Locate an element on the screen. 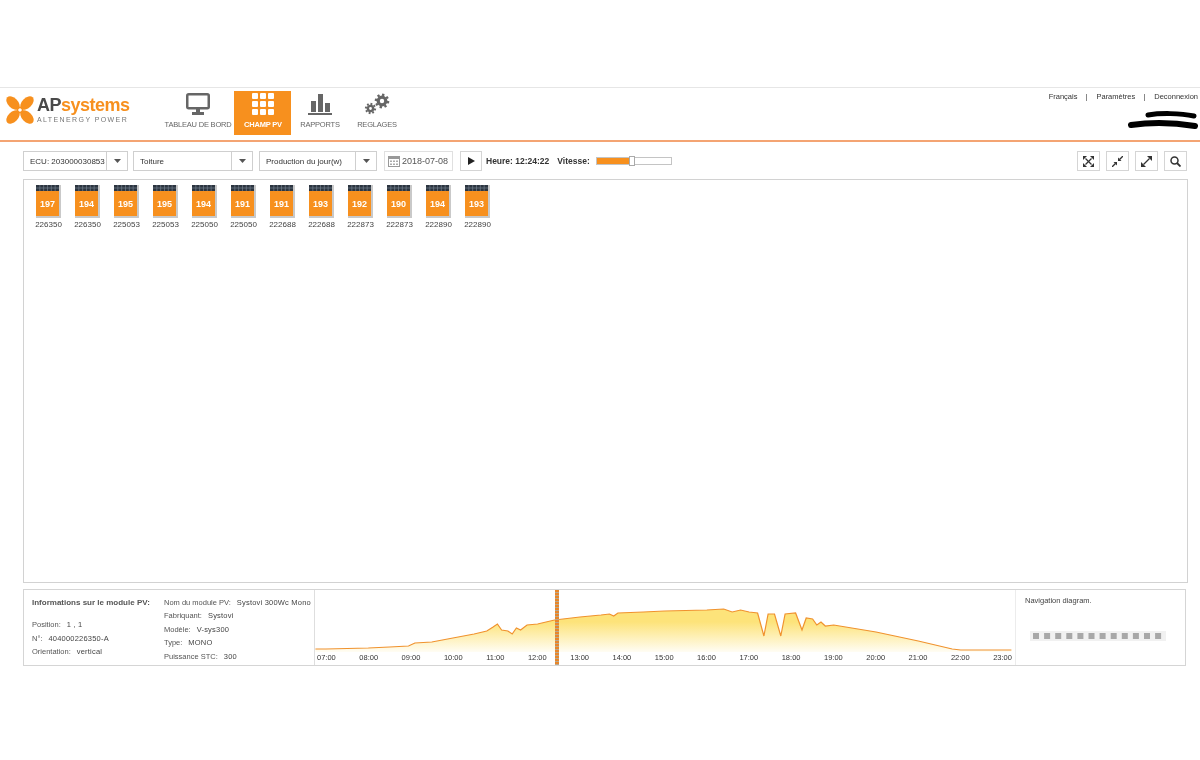 The image size is (1200, 760). date-field: 2018-07-08 is located at coordinates (418, 161).